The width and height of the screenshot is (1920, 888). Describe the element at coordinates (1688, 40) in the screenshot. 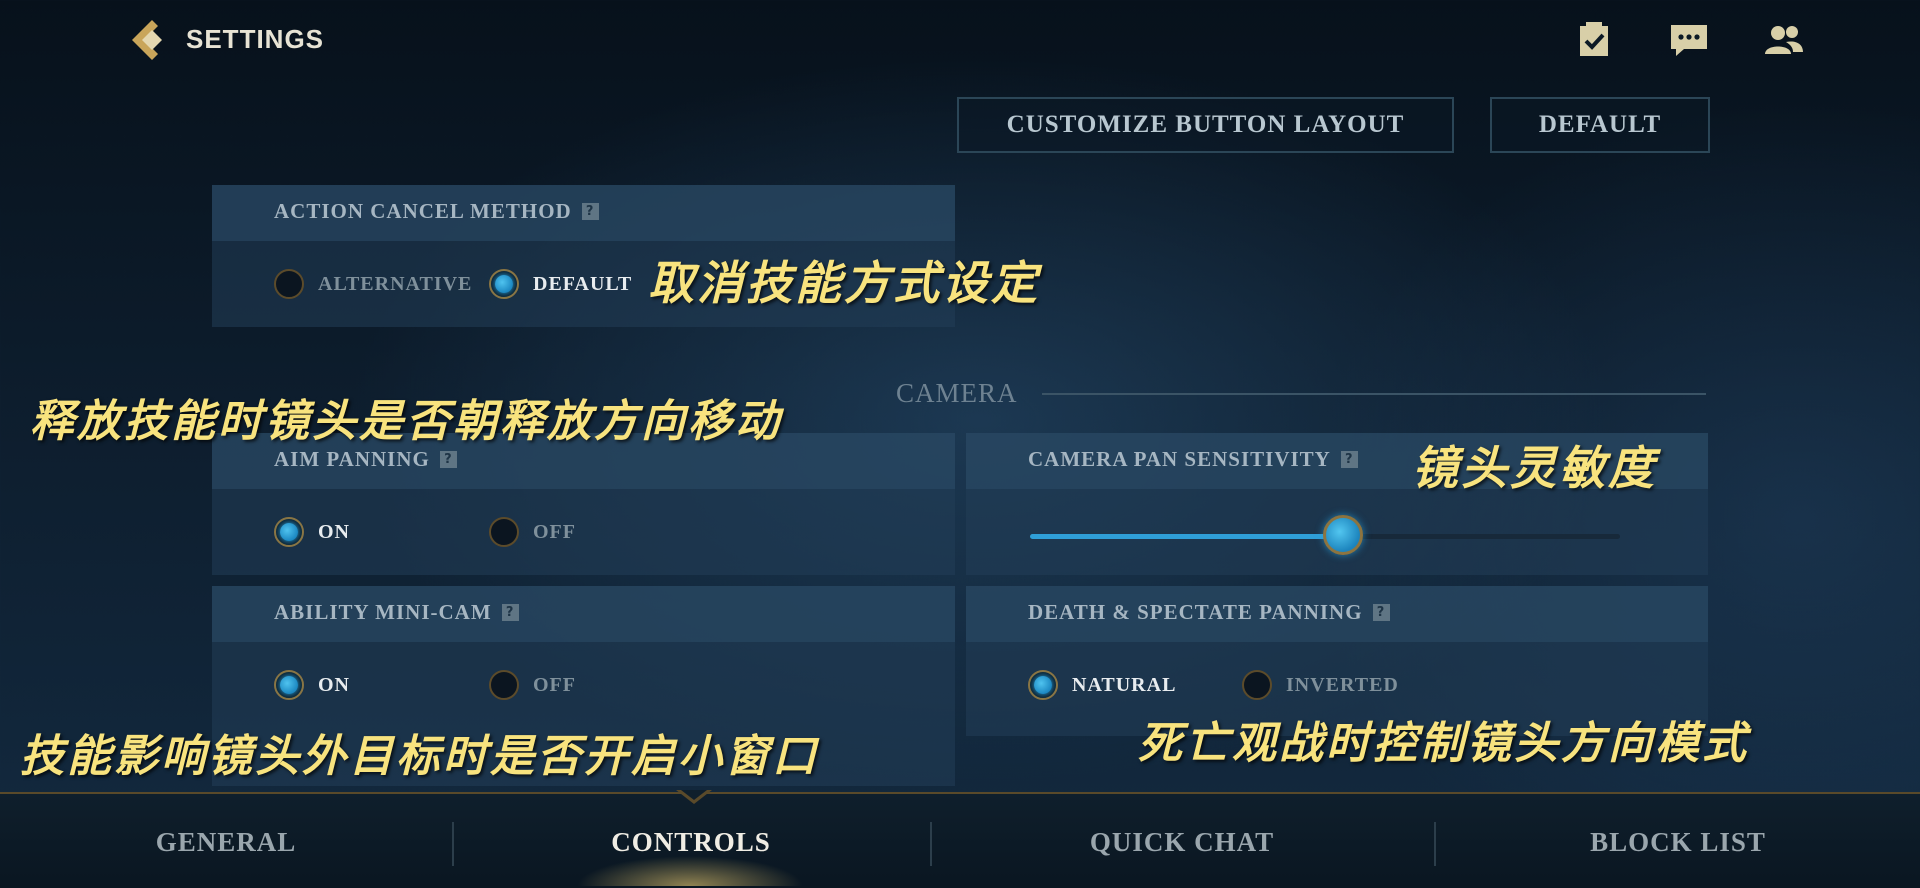

I see `chat-icon` at that location.